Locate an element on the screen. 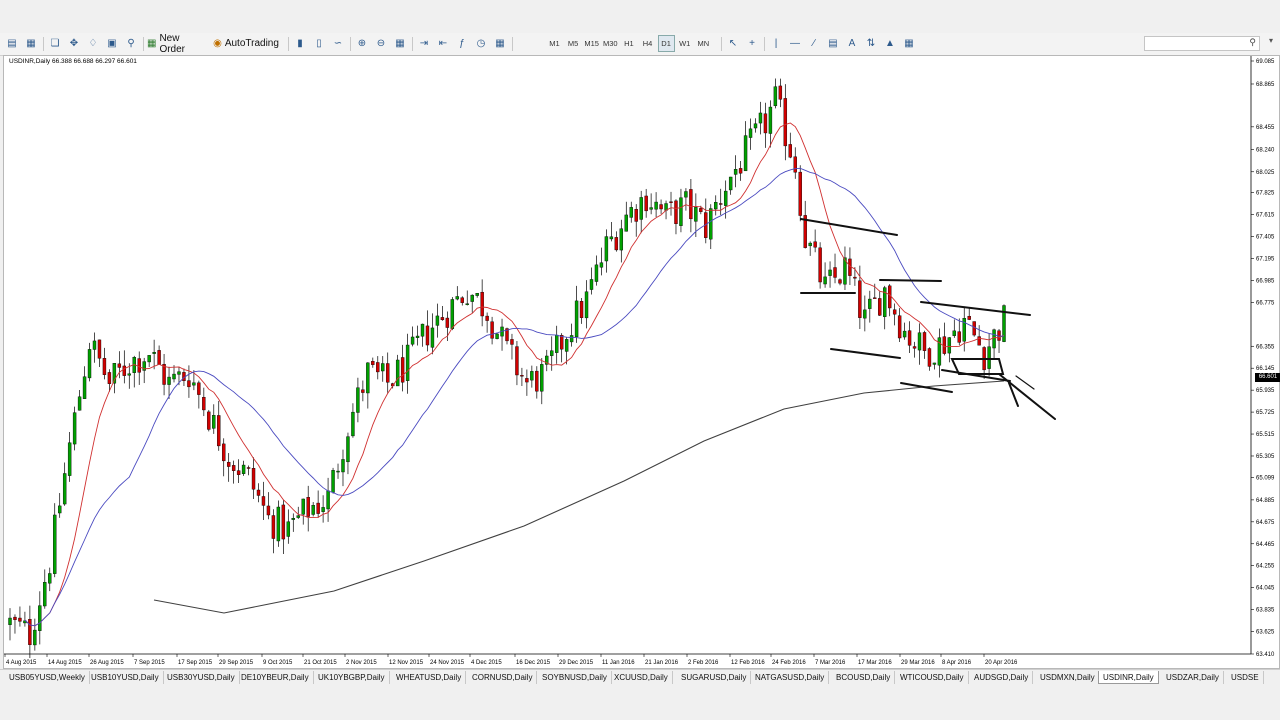 The width and height of the screenshot is (1280, 720). zoom-out-icon: ⊖ is located at coordinates (381, 43).